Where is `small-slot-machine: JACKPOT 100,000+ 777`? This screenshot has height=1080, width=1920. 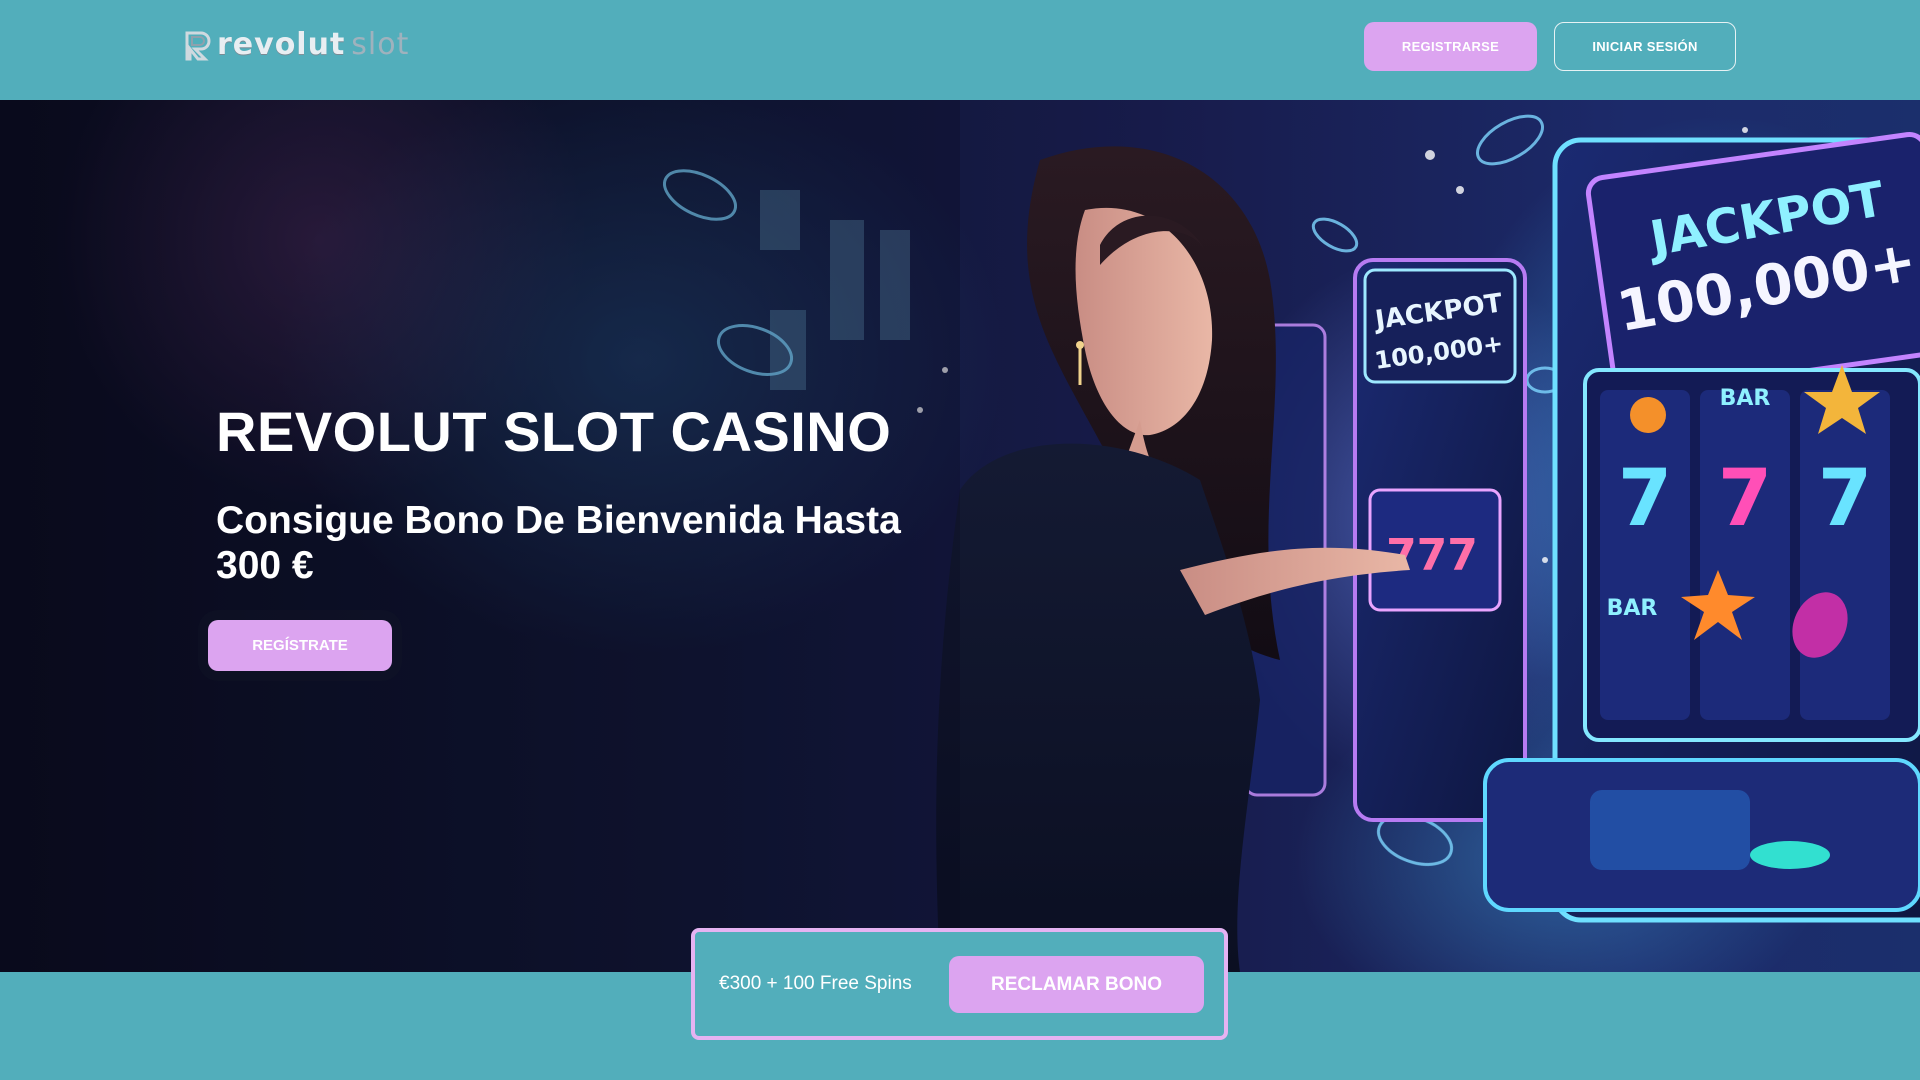 small-slot-machine: JACKPOT 100,000+ 777 is located at coordinates (1440, 540).